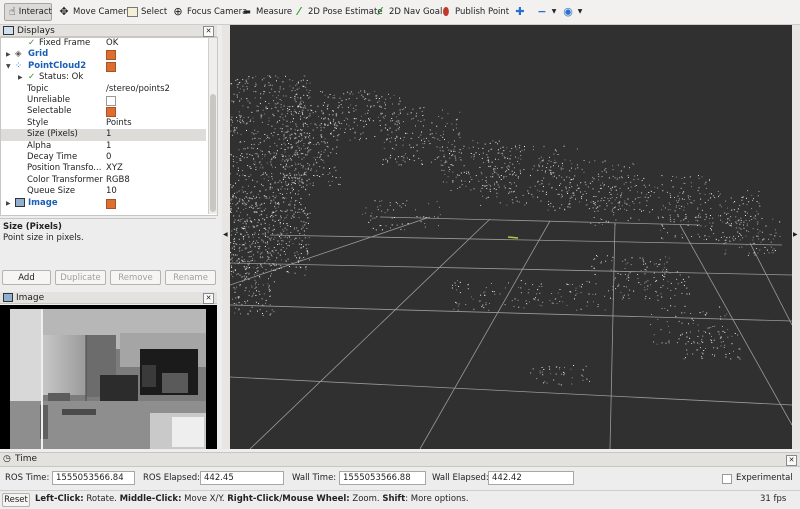 Image resolution: width=800 pixels, height=509 pixels. I want to click on fps-readout: 31 fps, so click(773, 499).